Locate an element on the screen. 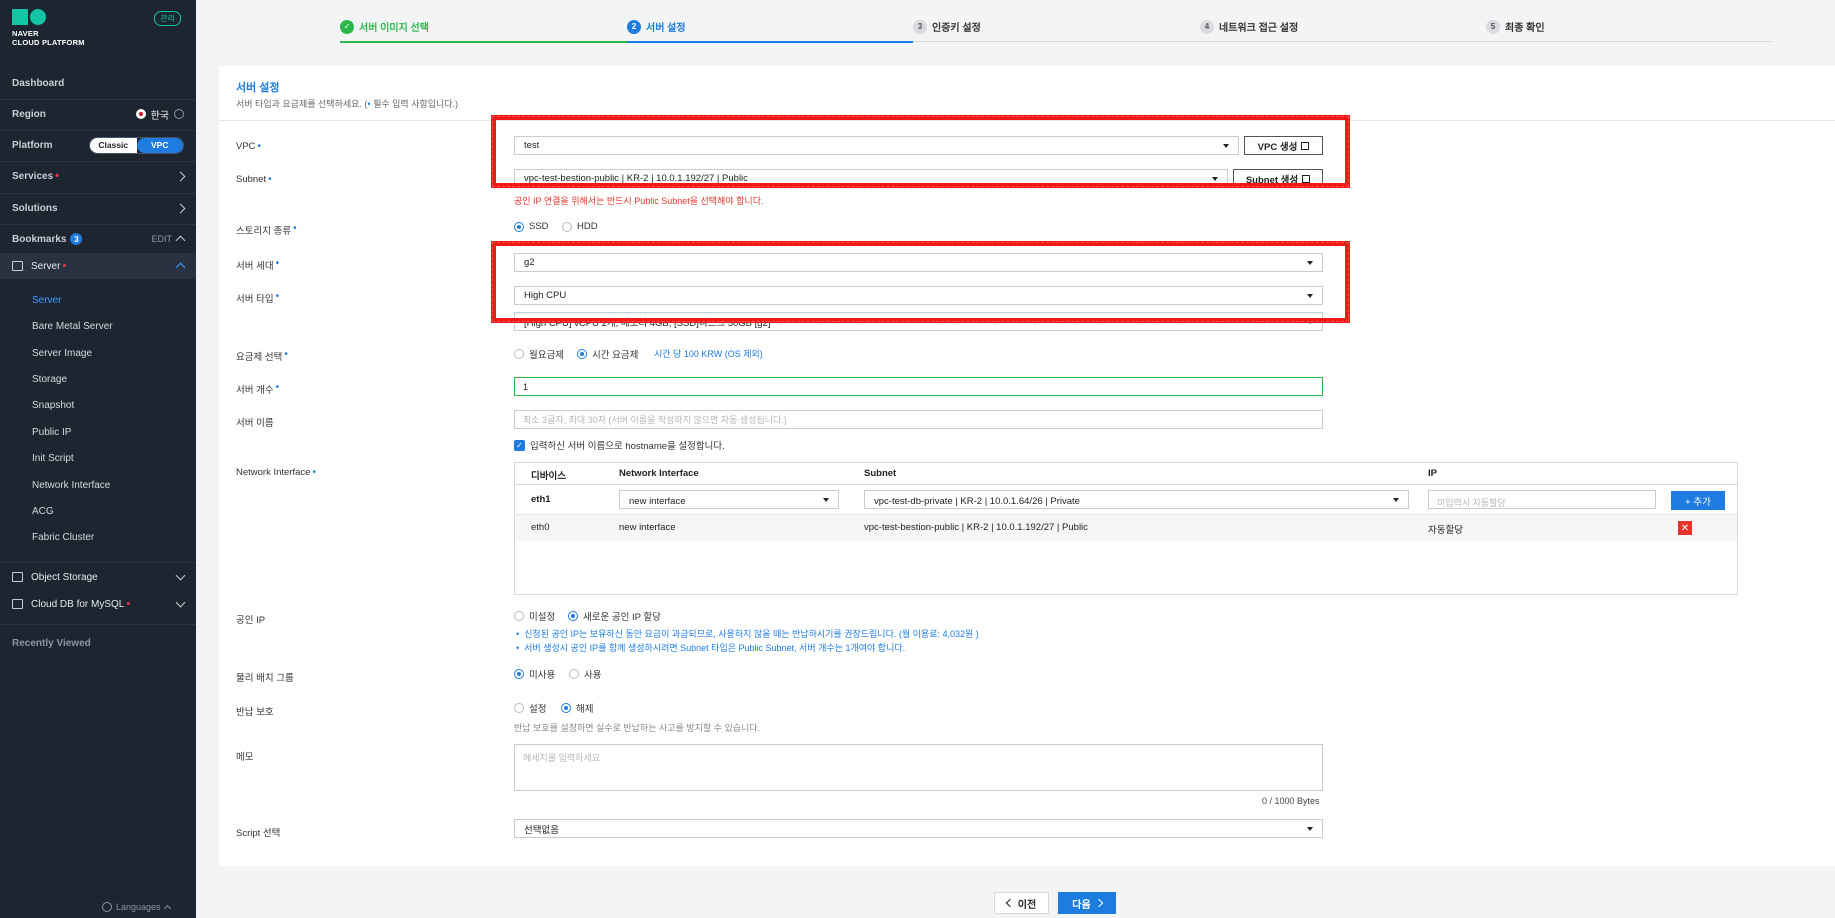  chevron-left-icon is located at coordinates (1010, 903).